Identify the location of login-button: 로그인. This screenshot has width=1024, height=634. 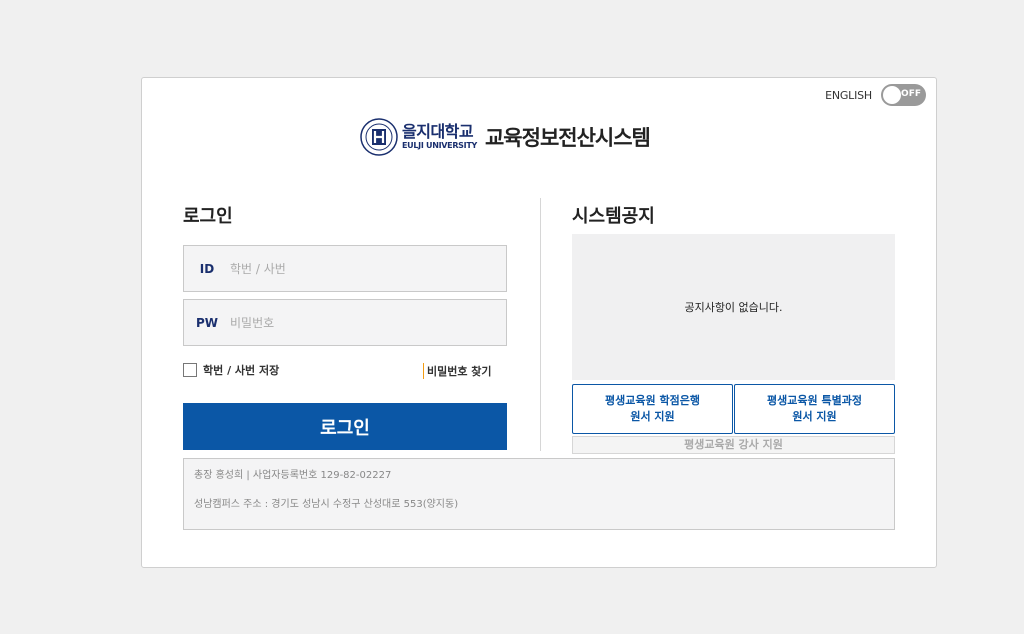
(345, 426).